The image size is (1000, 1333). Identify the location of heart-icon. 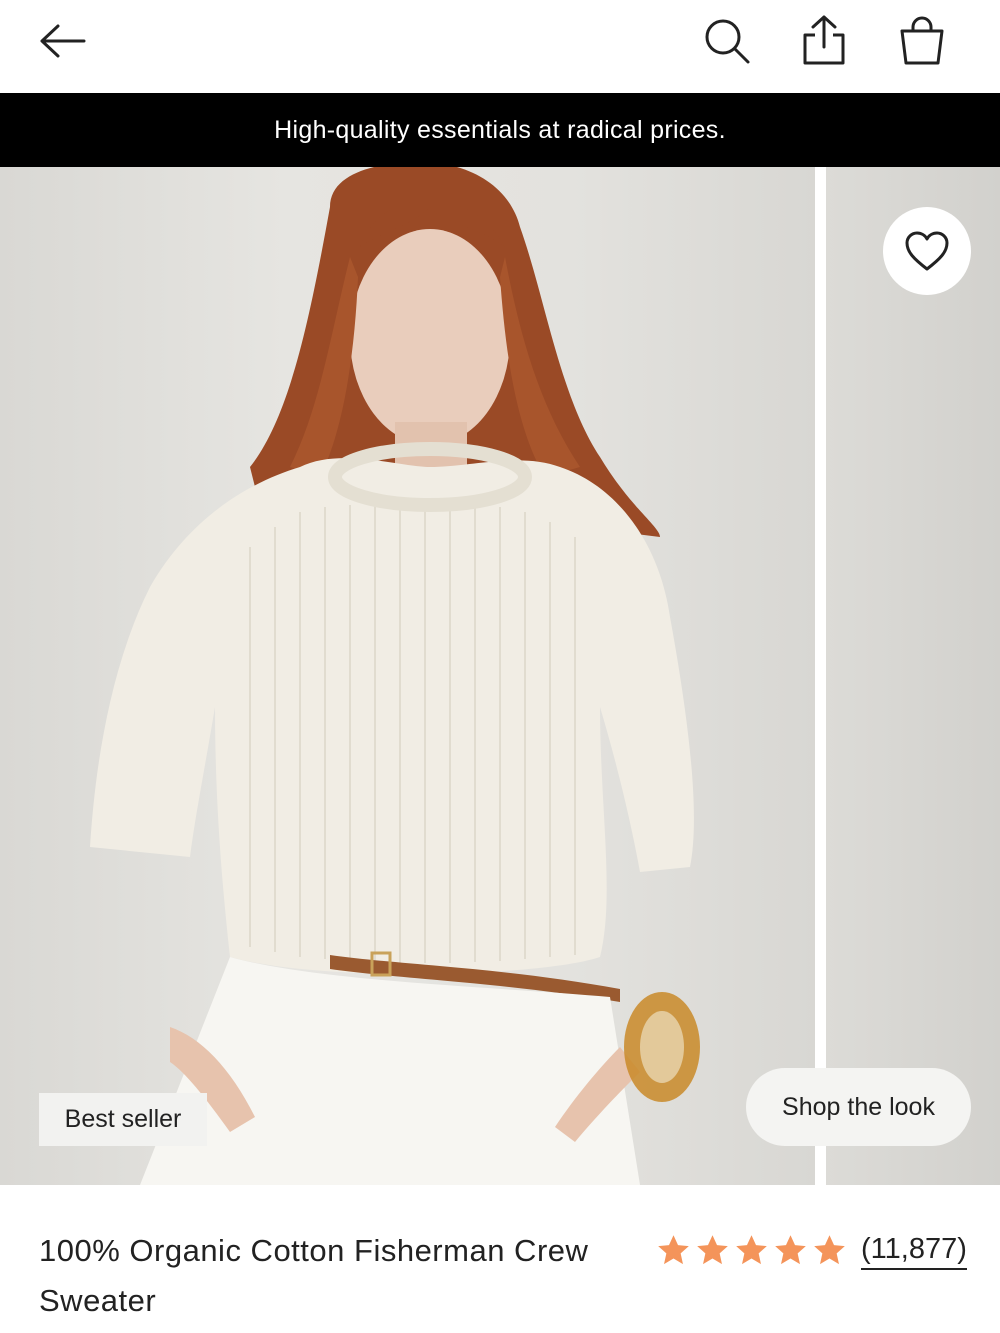
(927, 251).